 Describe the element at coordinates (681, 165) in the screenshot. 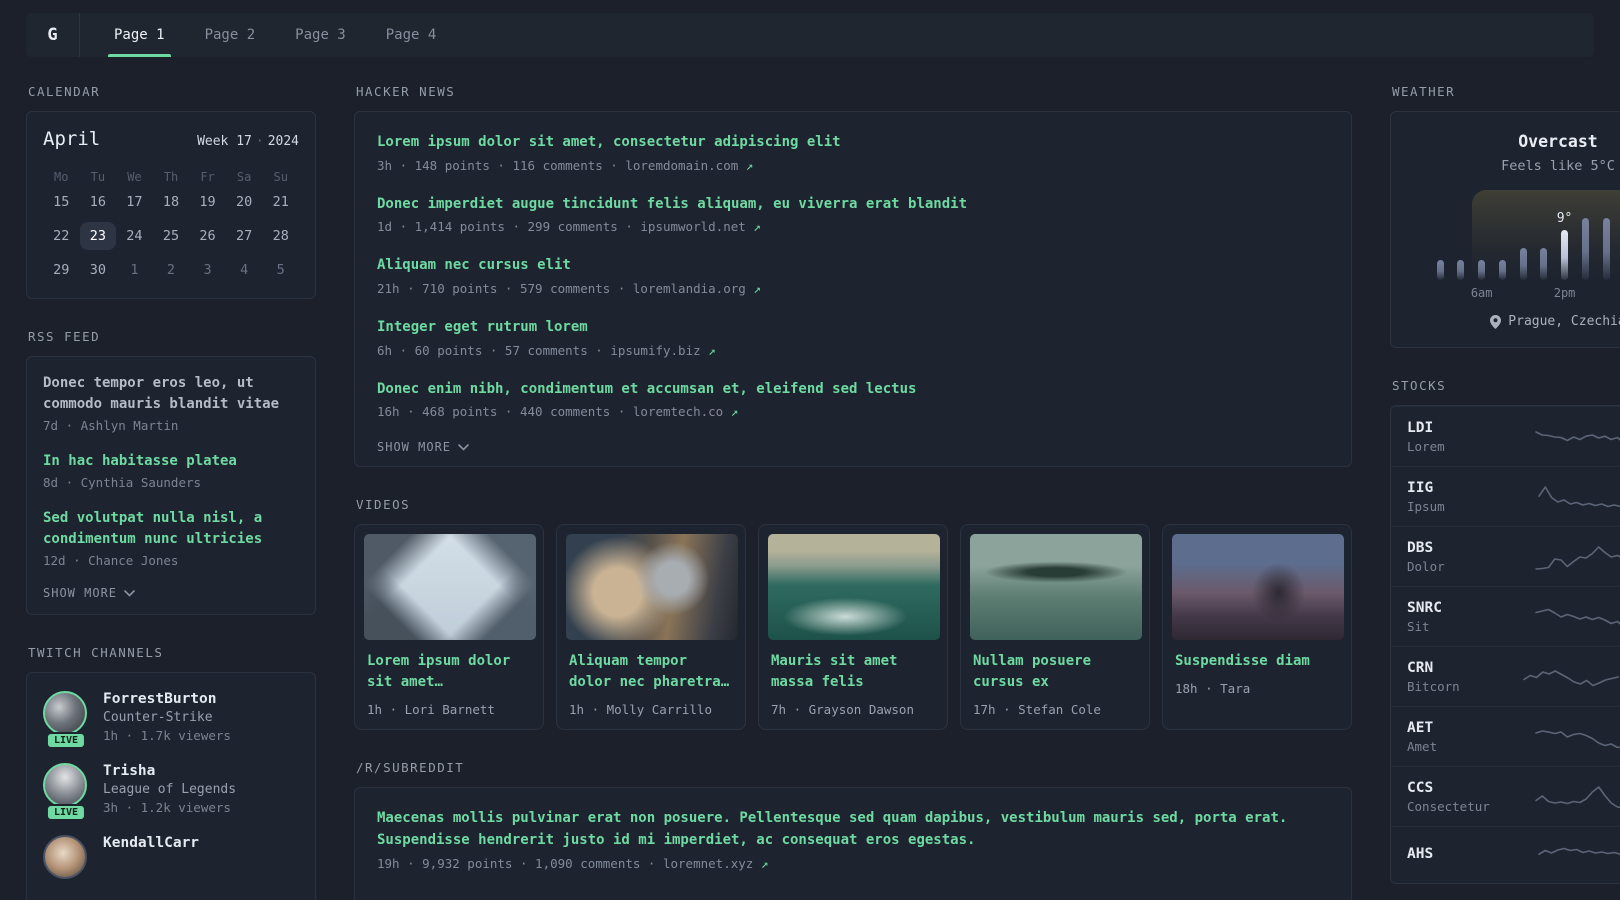

I see `hackernews-item-domain: loremdomain.com` at that location.